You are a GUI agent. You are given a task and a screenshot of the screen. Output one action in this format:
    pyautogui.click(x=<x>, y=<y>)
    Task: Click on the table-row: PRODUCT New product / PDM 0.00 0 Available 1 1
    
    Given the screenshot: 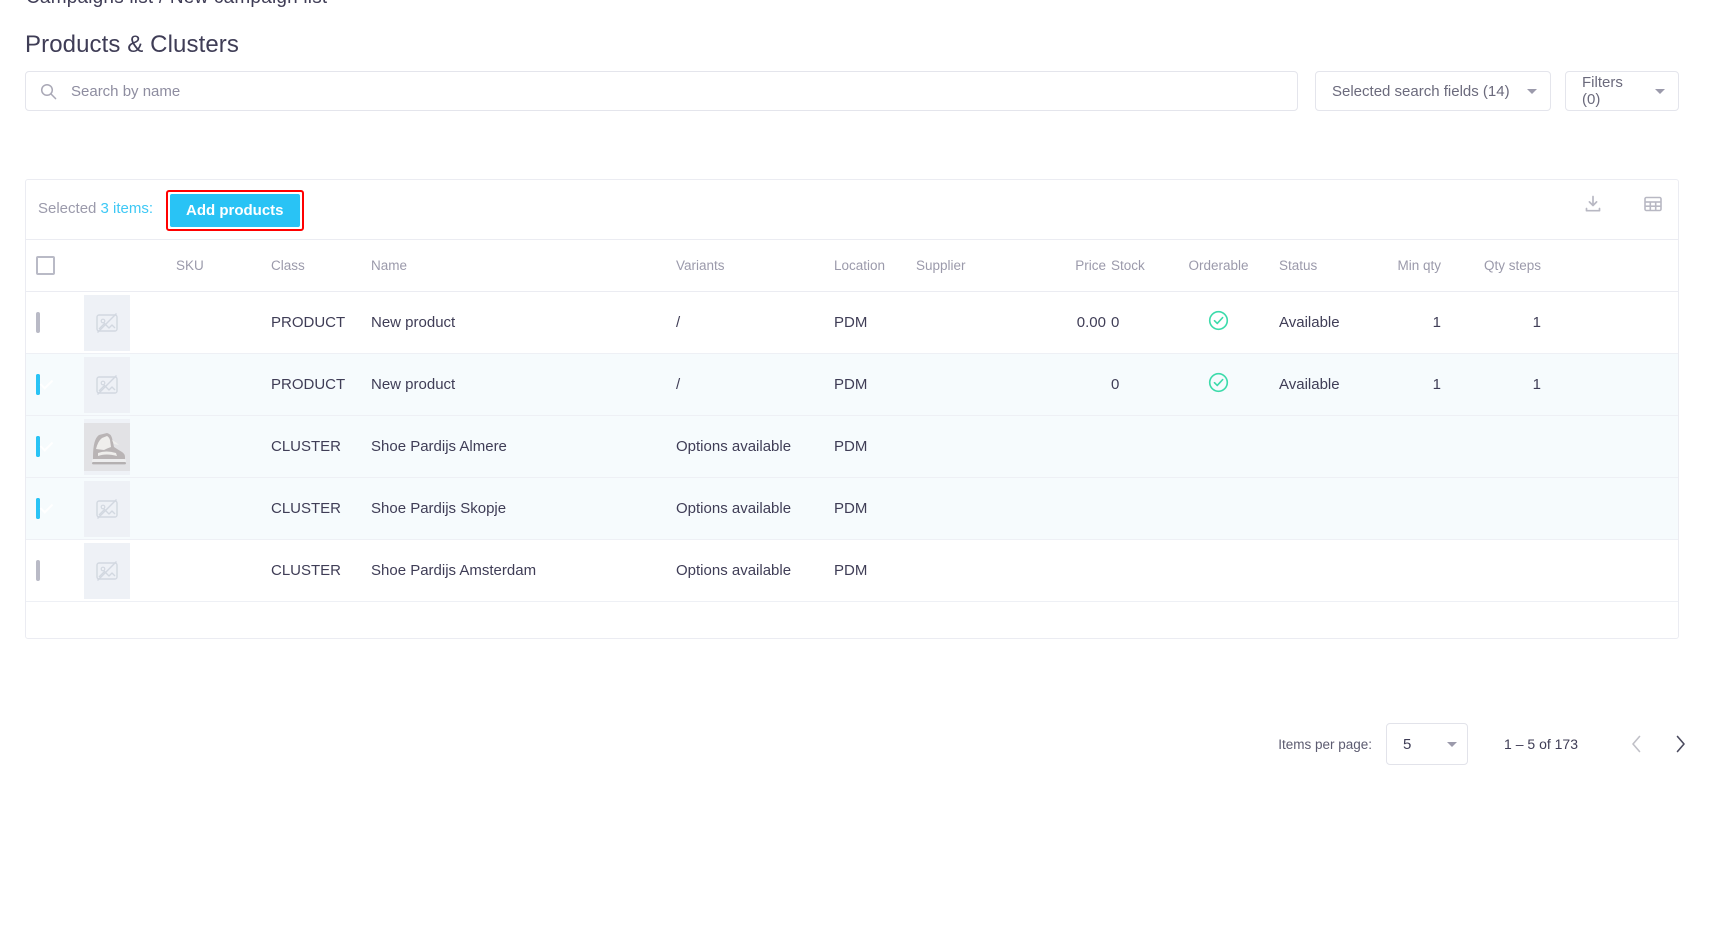 What is the action you would take?
    pyautogui.click(x=852, y=323)
    